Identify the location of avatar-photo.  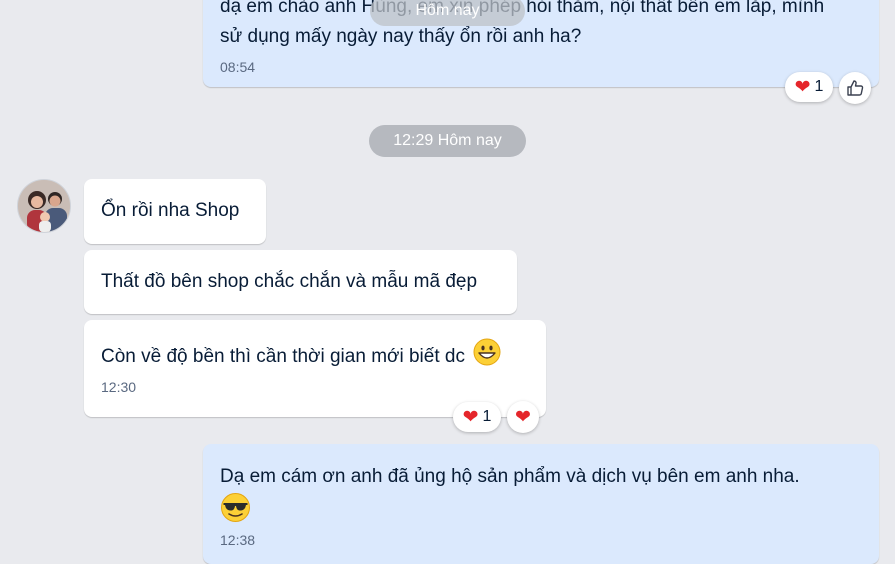
(44, 206).